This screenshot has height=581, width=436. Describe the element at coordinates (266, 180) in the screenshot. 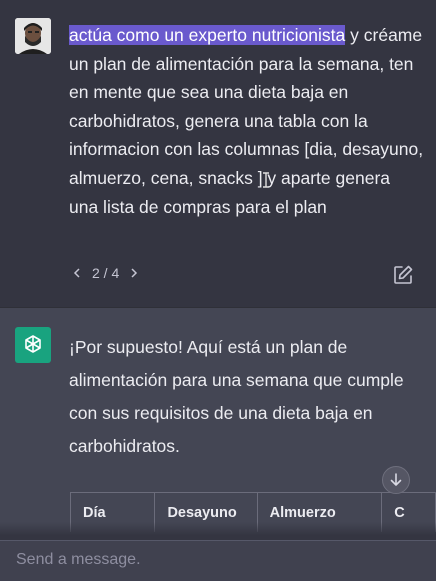

I see `text-cursor-icon` at that location.